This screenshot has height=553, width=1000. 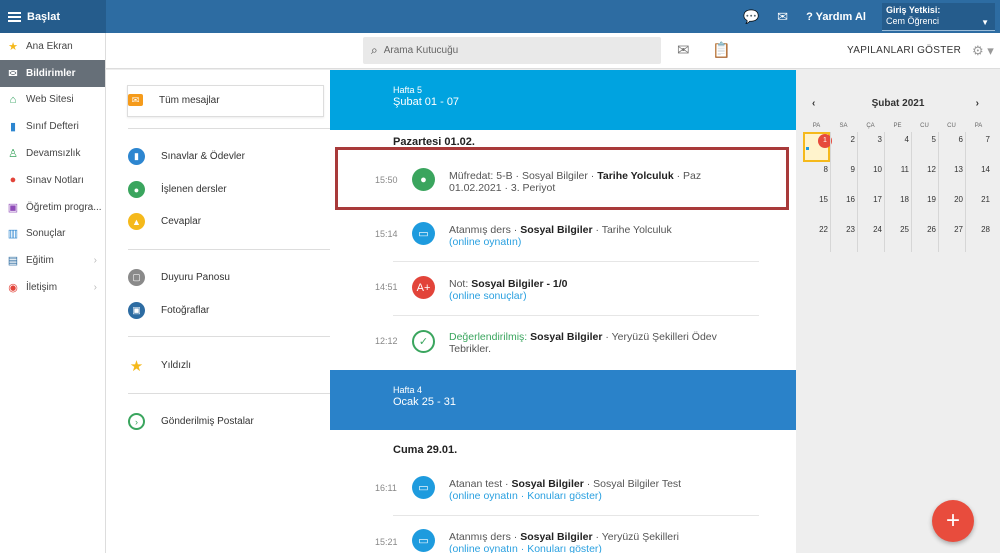 What do you see at coordinates (843, 147) in the screenshot?
I see `calendar-day: 2` at bounding box center [843, 147].